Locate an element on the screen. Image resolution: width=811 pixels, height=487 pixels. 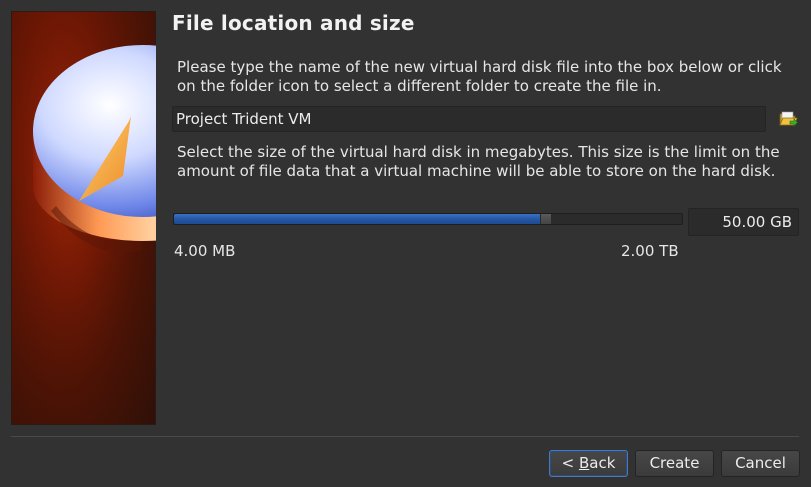
back-button-rest: ack is located at coordinates (602, 463).